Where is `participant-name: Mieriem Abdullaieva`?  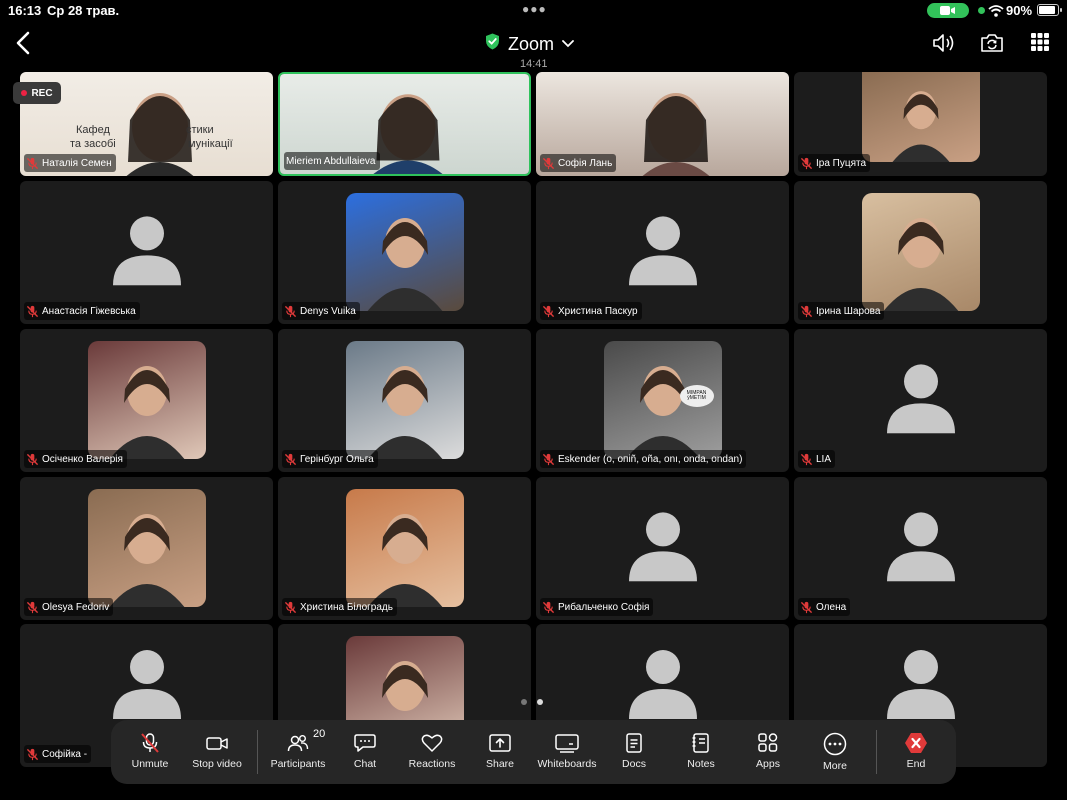 participant-name: Mieriem Abdullaieva is located at coordinates (331, 161).